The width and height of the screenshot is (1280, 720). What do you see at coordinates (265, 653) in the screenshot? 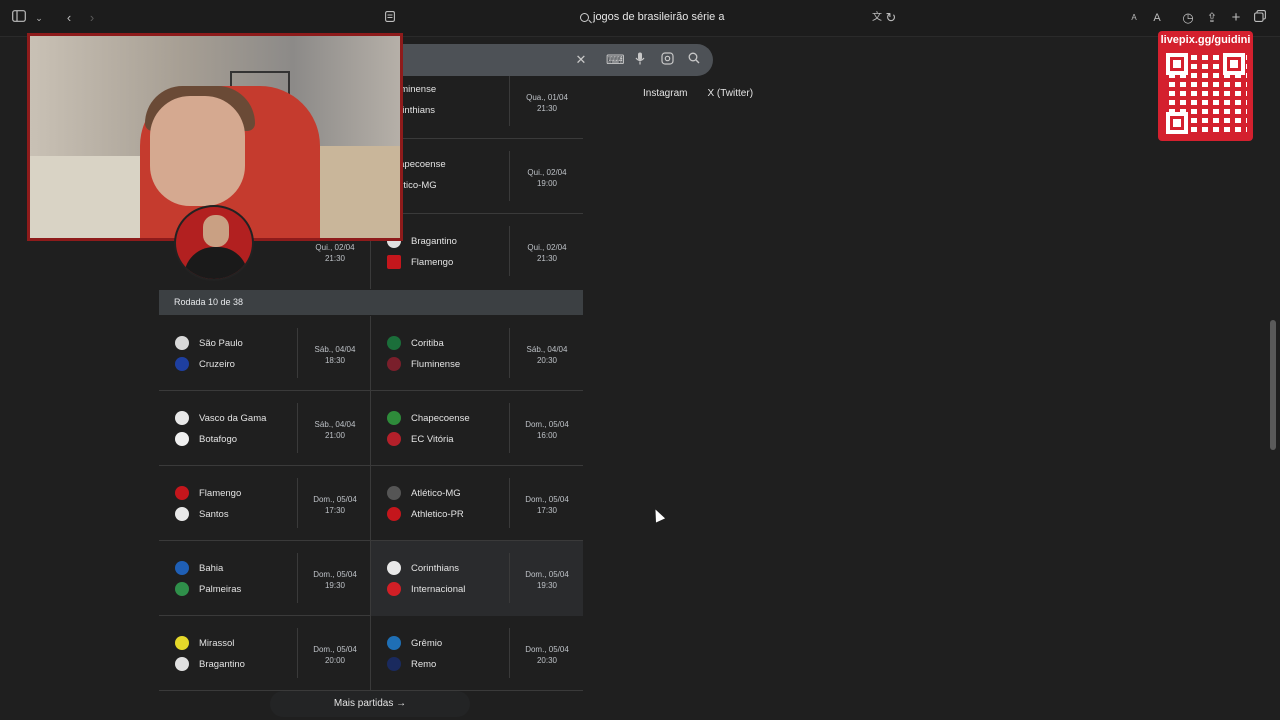
I see `match-card: Mirassol Bragantino Dom., 05/04 20:00` at bounding box center [265, 653].